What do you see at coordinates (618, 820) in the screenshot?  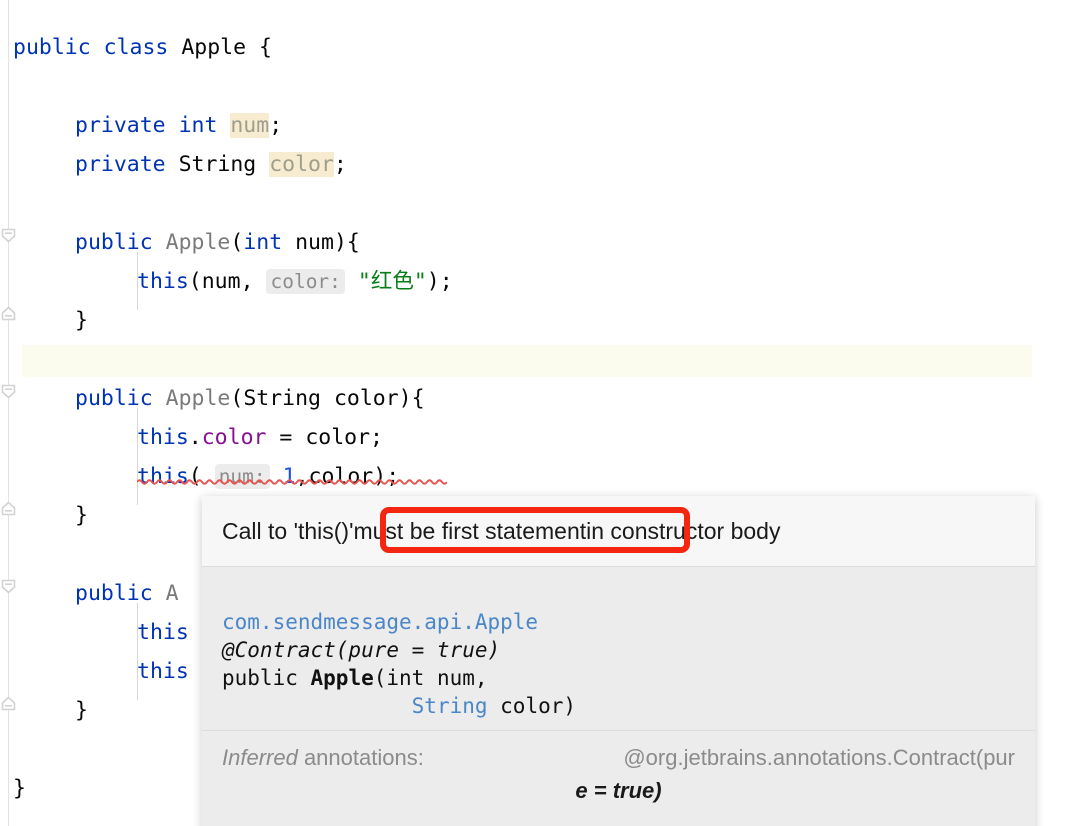 I see `module-footer-row: CXuan_SendMessageAPI` at bounding box center [618, 820].